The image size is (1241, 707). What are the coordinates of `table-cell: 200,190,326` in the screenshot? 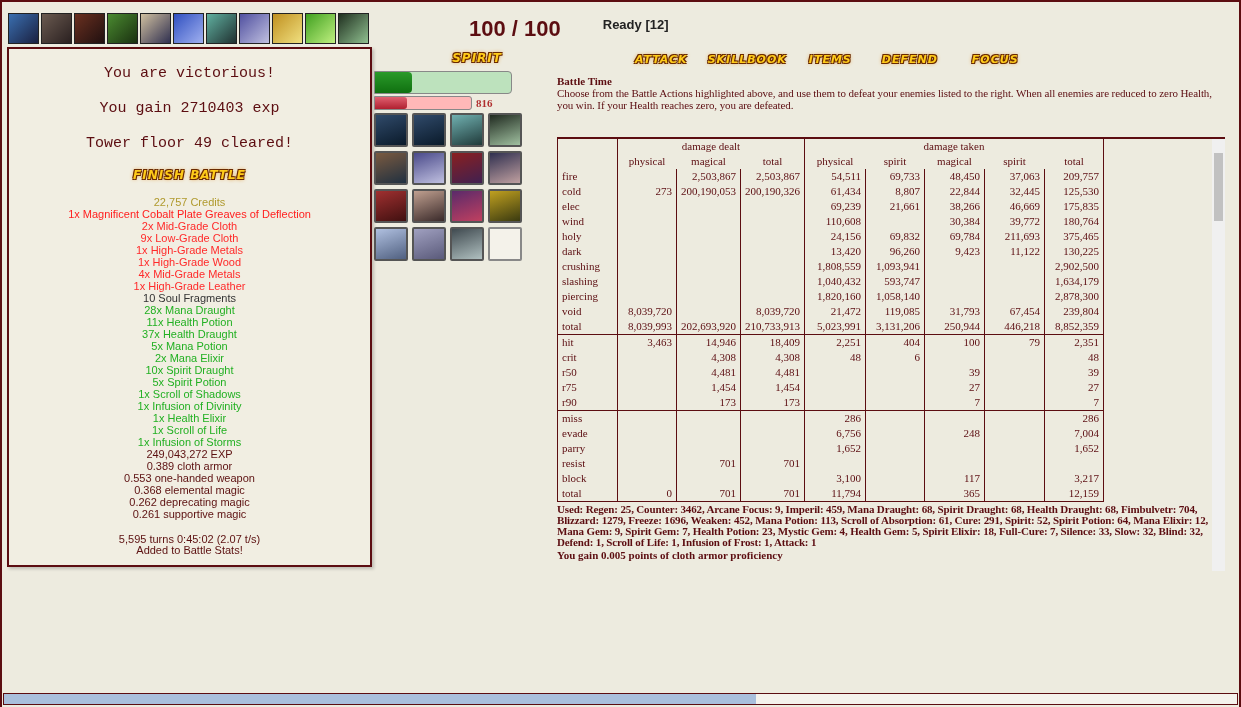 It's located at (772, 191).